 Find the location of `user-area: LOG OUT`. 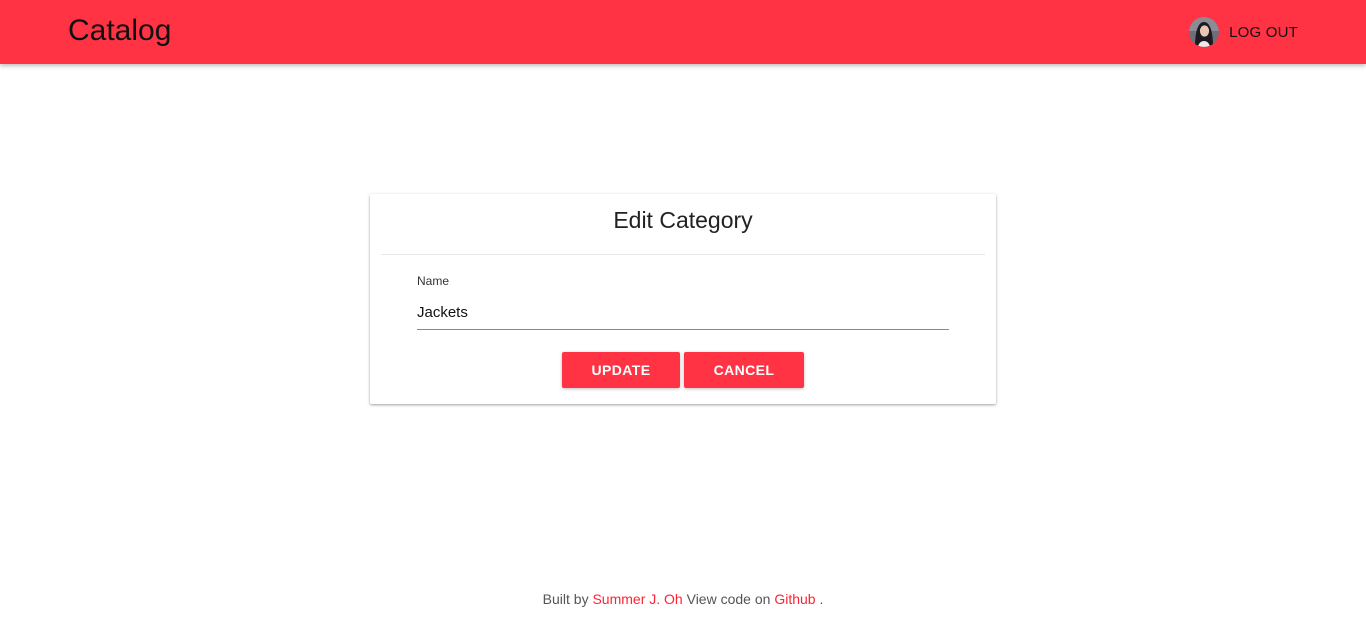

user-area: LOG OUT is located at coordinates (1243, 32).